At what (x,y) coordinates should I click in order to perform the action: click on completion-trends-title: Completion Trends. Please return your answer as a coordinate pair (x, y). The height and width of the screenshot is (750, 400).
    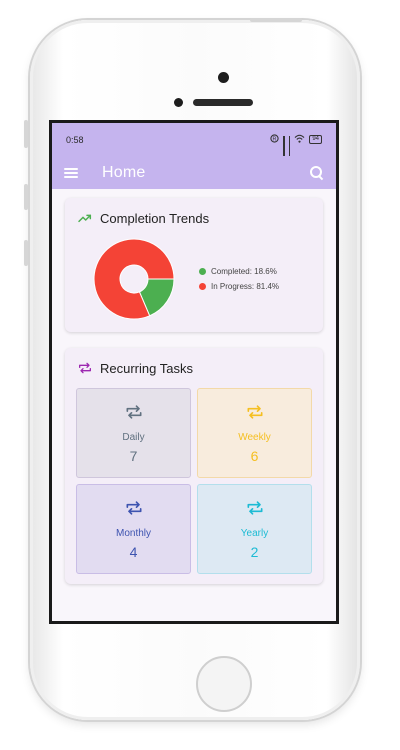
    Looking at the image, I should click on (155, 218).